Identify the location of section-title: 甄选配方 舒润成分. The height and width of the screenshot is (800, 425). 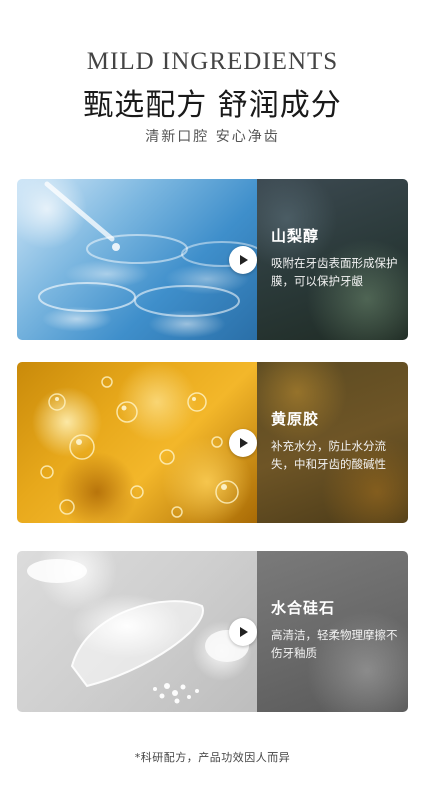
(212, 105).